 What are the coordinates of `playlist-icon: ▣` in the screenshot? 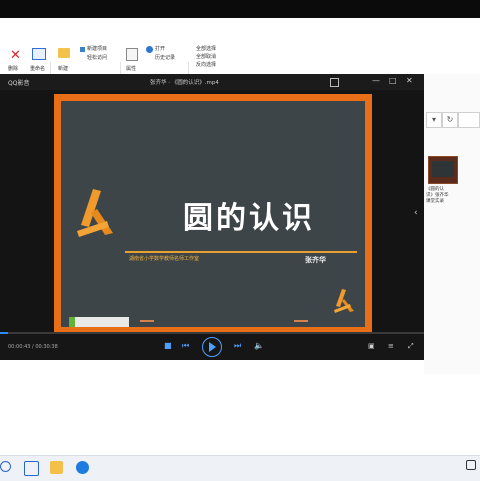 It's located at (371, 346).